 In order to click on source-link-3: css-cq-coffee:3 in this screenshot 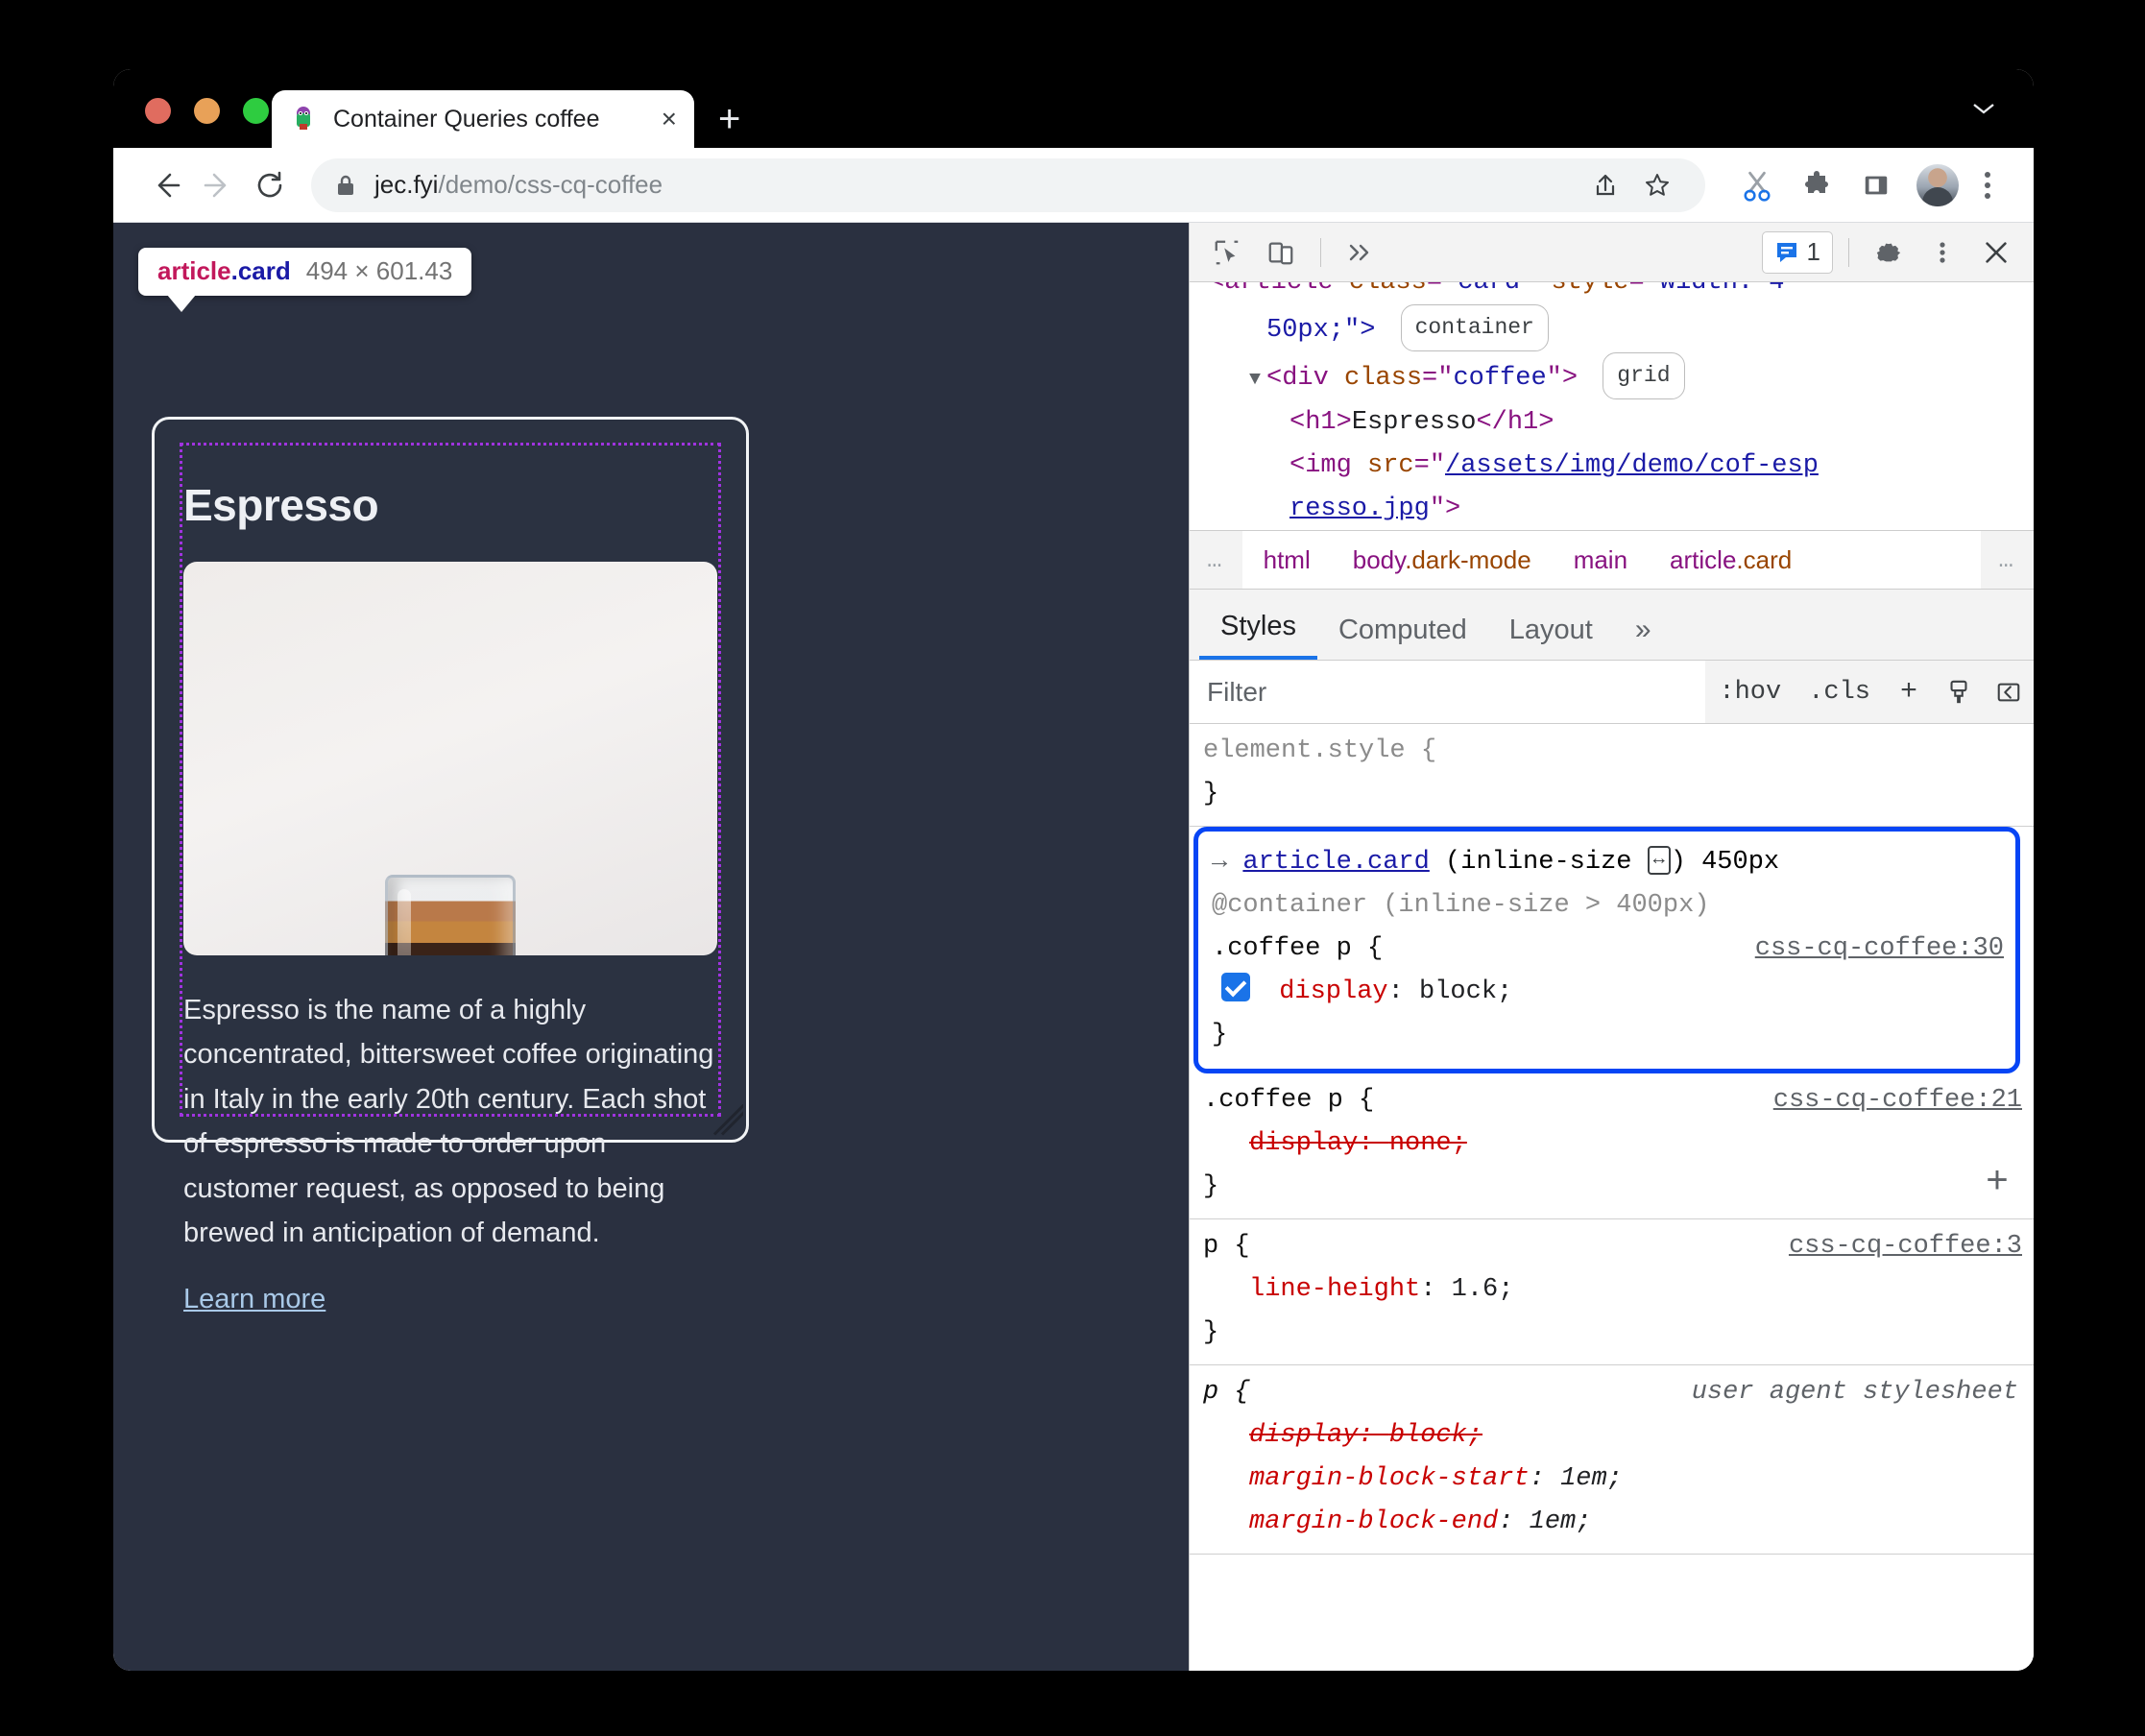, I will do `click(1905, 1246)`.